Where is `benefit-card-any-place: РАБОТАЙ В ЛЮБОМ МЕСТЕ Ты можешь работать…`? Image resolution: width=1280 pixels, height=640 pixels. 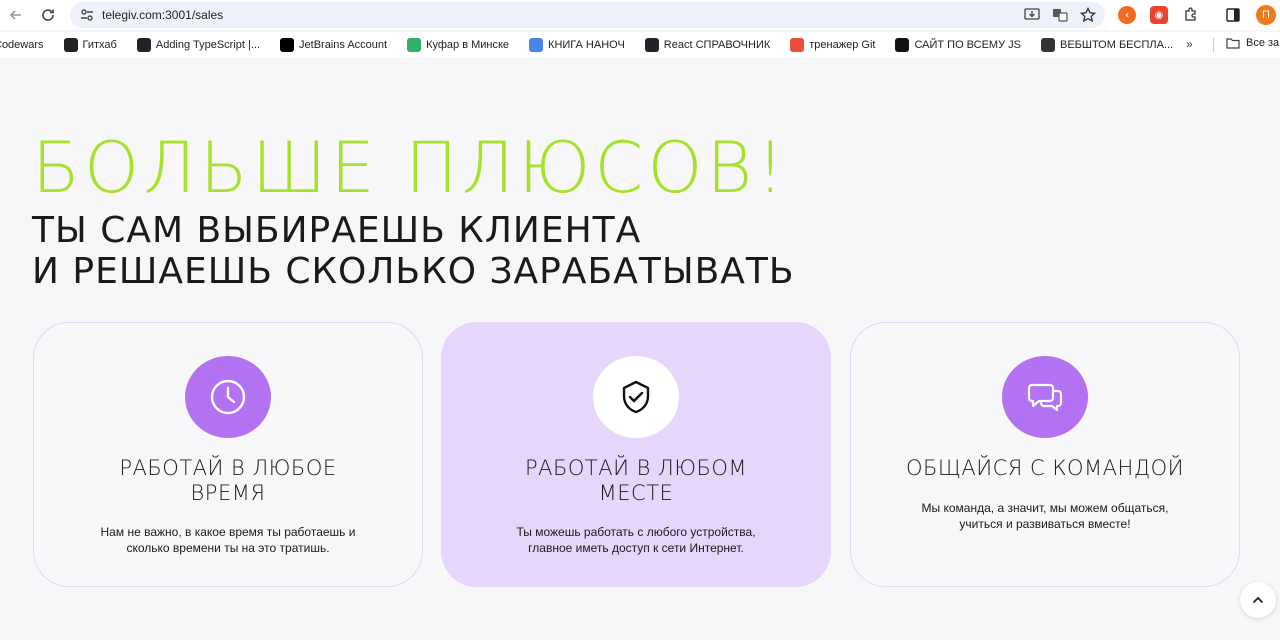
benefit-card-any-place: РАБОТАЙ В ЛЮБОМ МЕСТЕ Ты можешь работать… is located at coordinates (636, 454).